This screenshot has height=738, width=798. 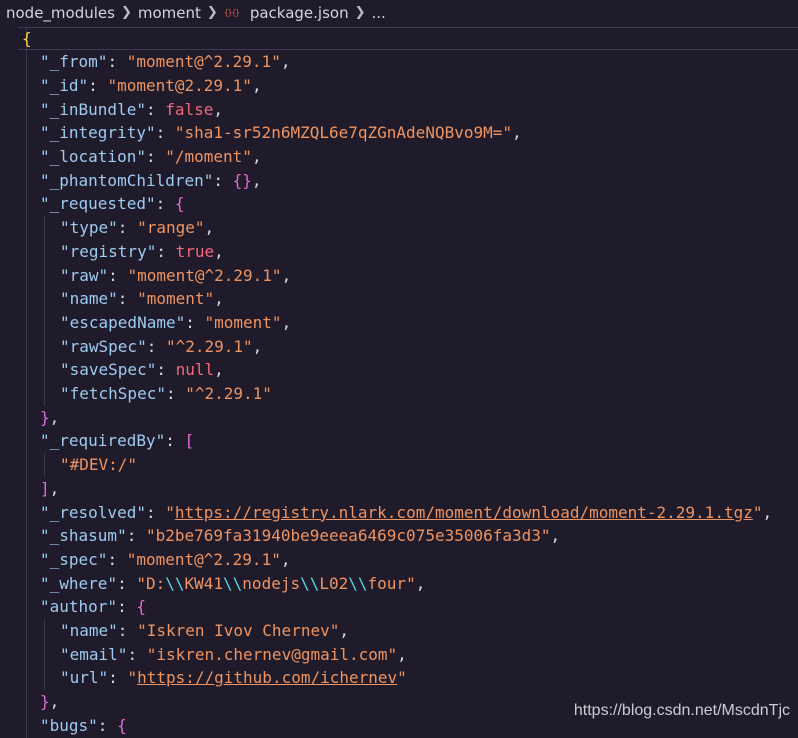 I want to click on chevron-right-icon: ❯, so click(x=212, y=12).